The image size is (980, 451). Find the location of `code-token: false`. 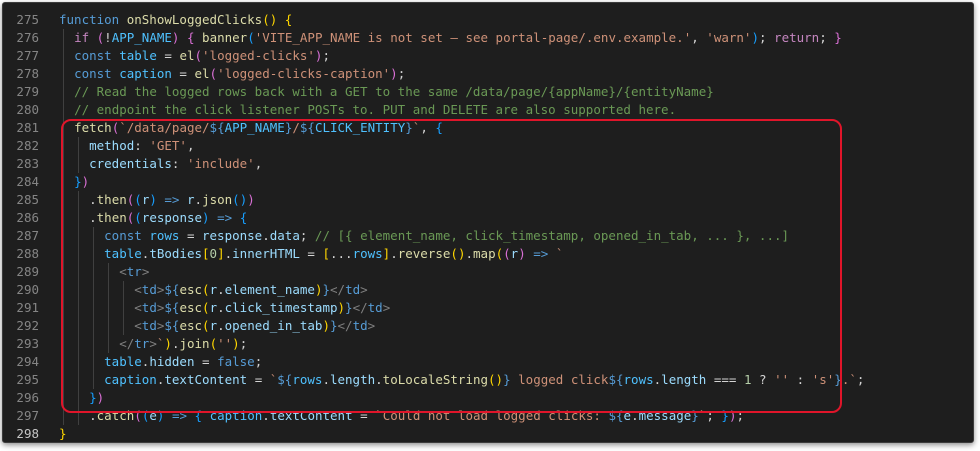

code-token: false is located at coordinates (236, 361).